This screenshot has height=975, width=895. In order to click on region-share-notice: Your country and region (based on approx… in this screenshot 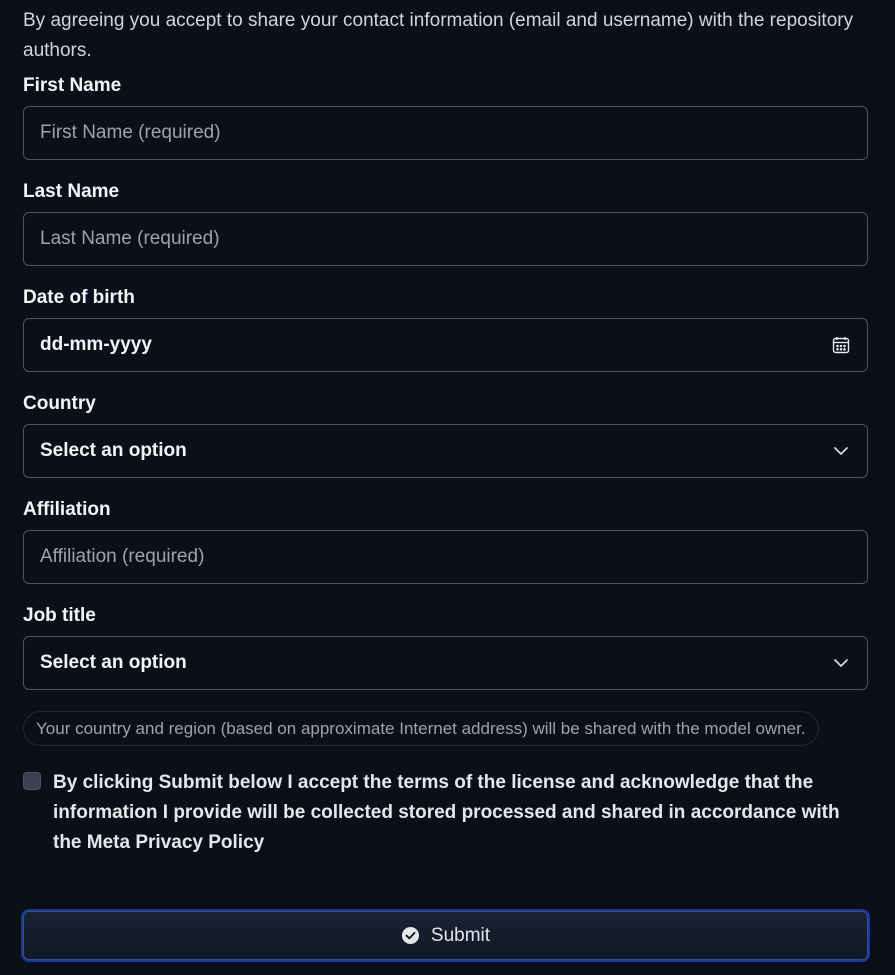, I will do `click(421, 728)`.